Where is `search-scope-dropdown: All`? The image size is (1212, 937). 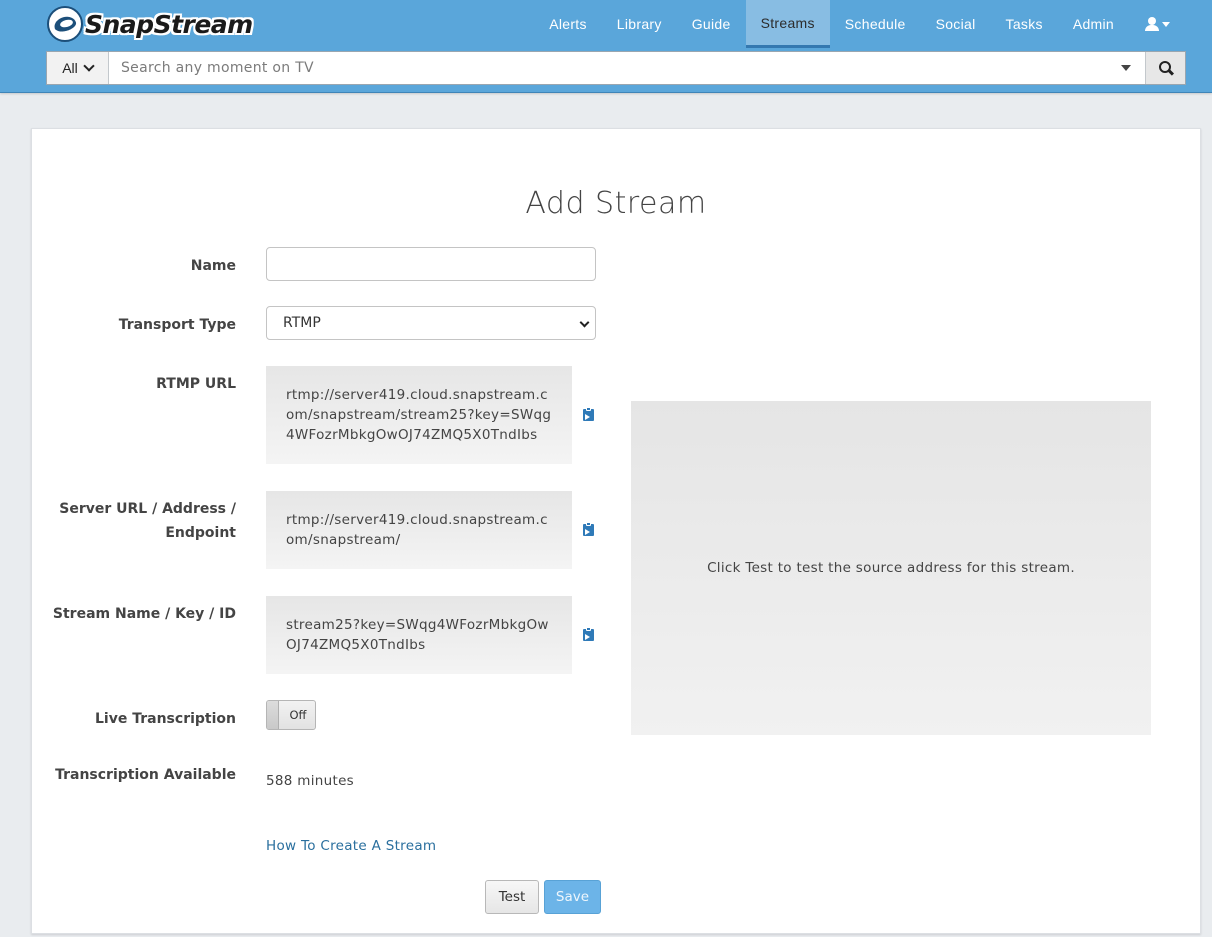
search-scope-dropdown: All is located at coordinates (78, 68).